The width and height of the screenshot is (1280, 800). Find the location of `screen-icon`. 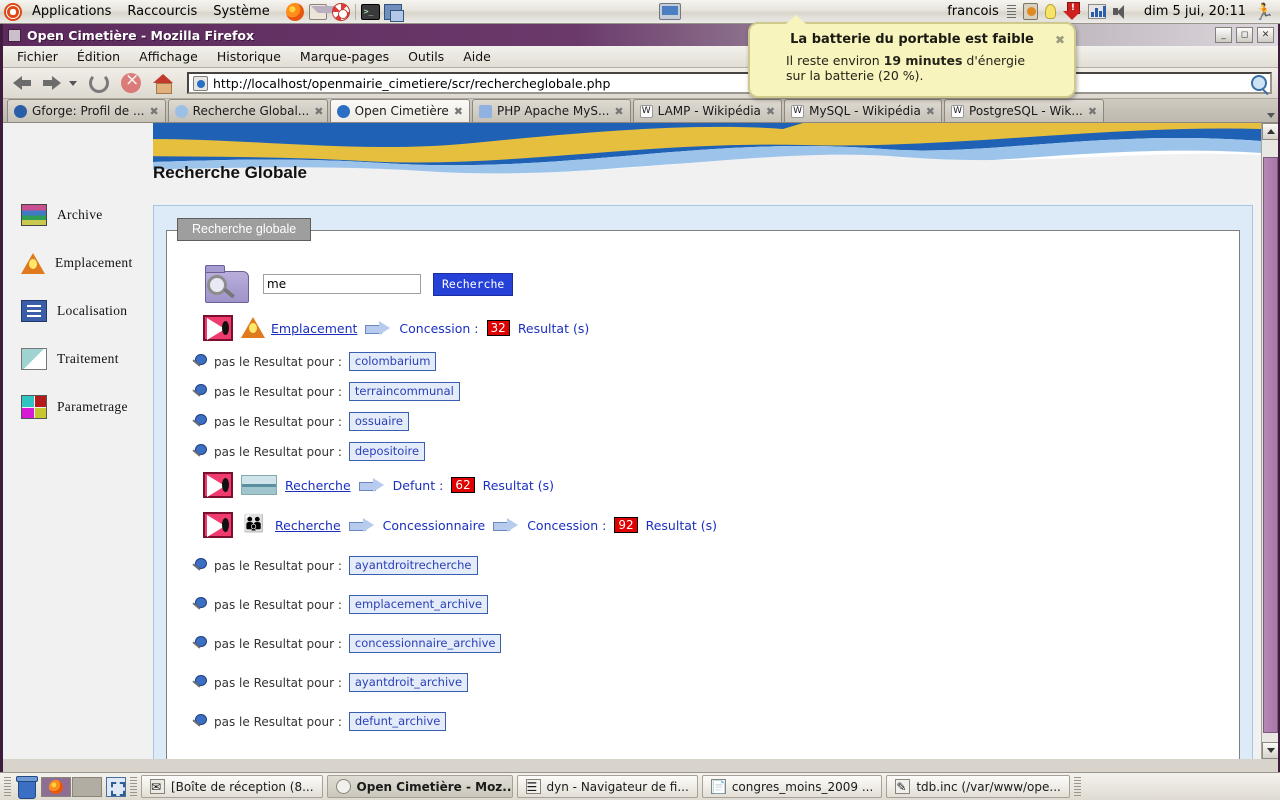

screen-icon is located at coordinates (670, 11).